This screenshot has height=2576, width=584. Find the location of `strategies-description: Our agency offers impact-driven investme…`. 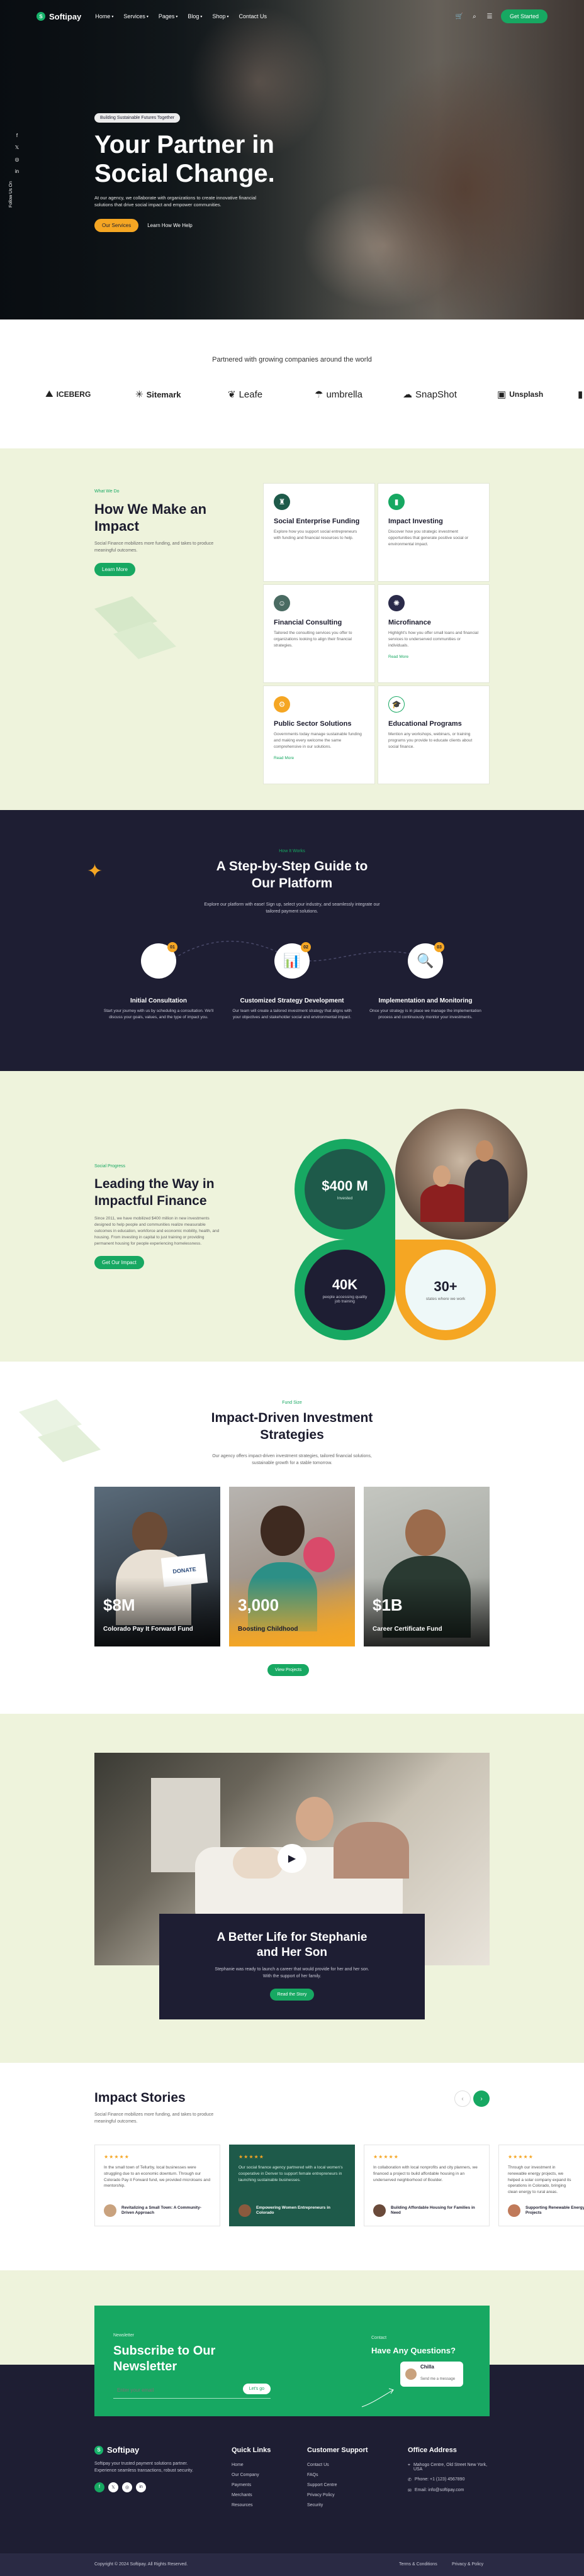

strategies-description: Our agency offers impact-driven investme… is located at coordinates (292, 1459).